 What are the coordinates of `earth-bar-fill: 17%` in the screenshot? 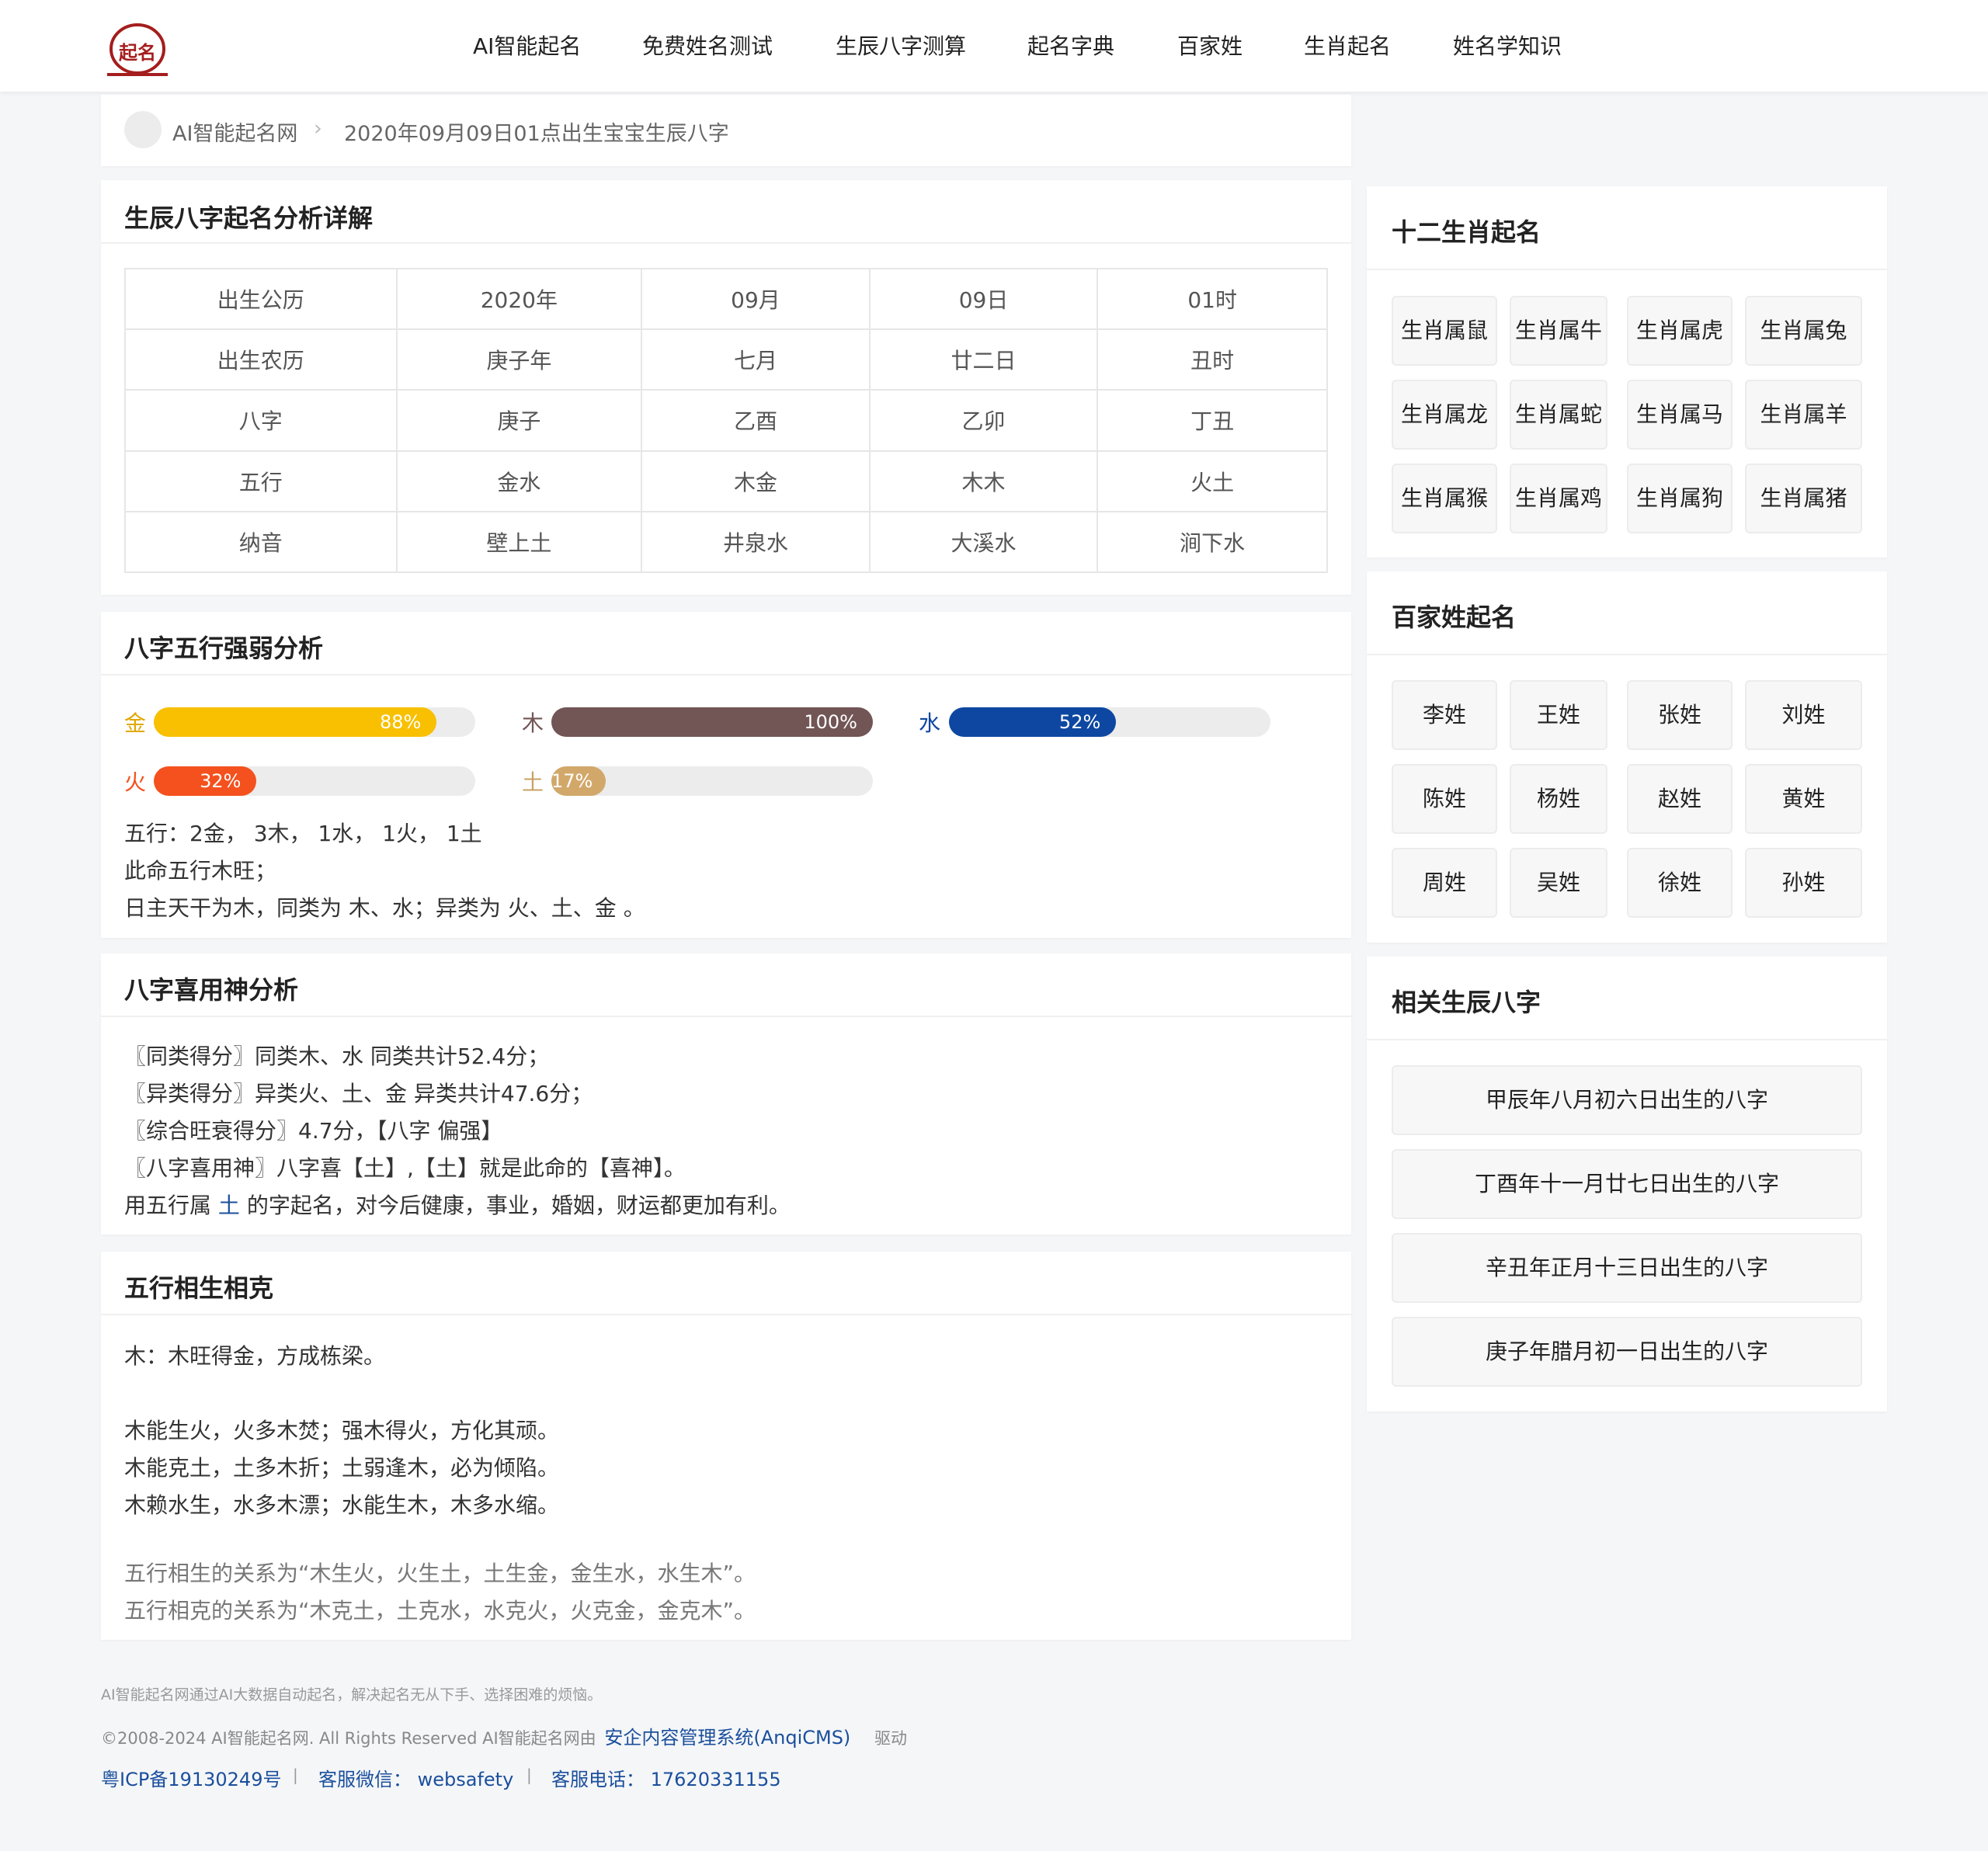 It's located at (578, 781).